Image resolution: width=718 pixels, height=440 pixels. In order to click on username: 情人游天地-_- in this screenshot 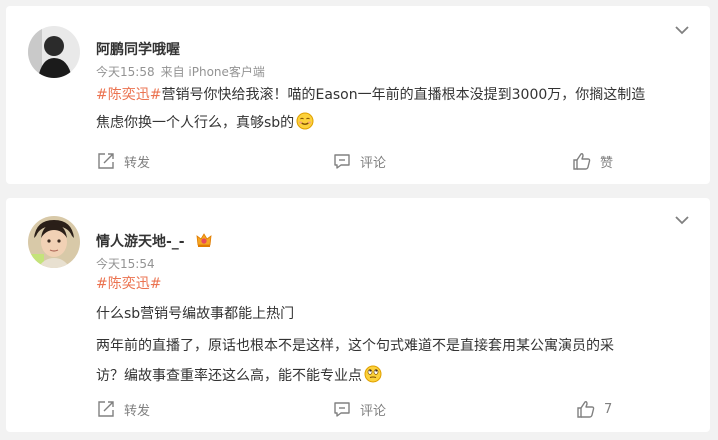, I will do `click(140, 241)`.